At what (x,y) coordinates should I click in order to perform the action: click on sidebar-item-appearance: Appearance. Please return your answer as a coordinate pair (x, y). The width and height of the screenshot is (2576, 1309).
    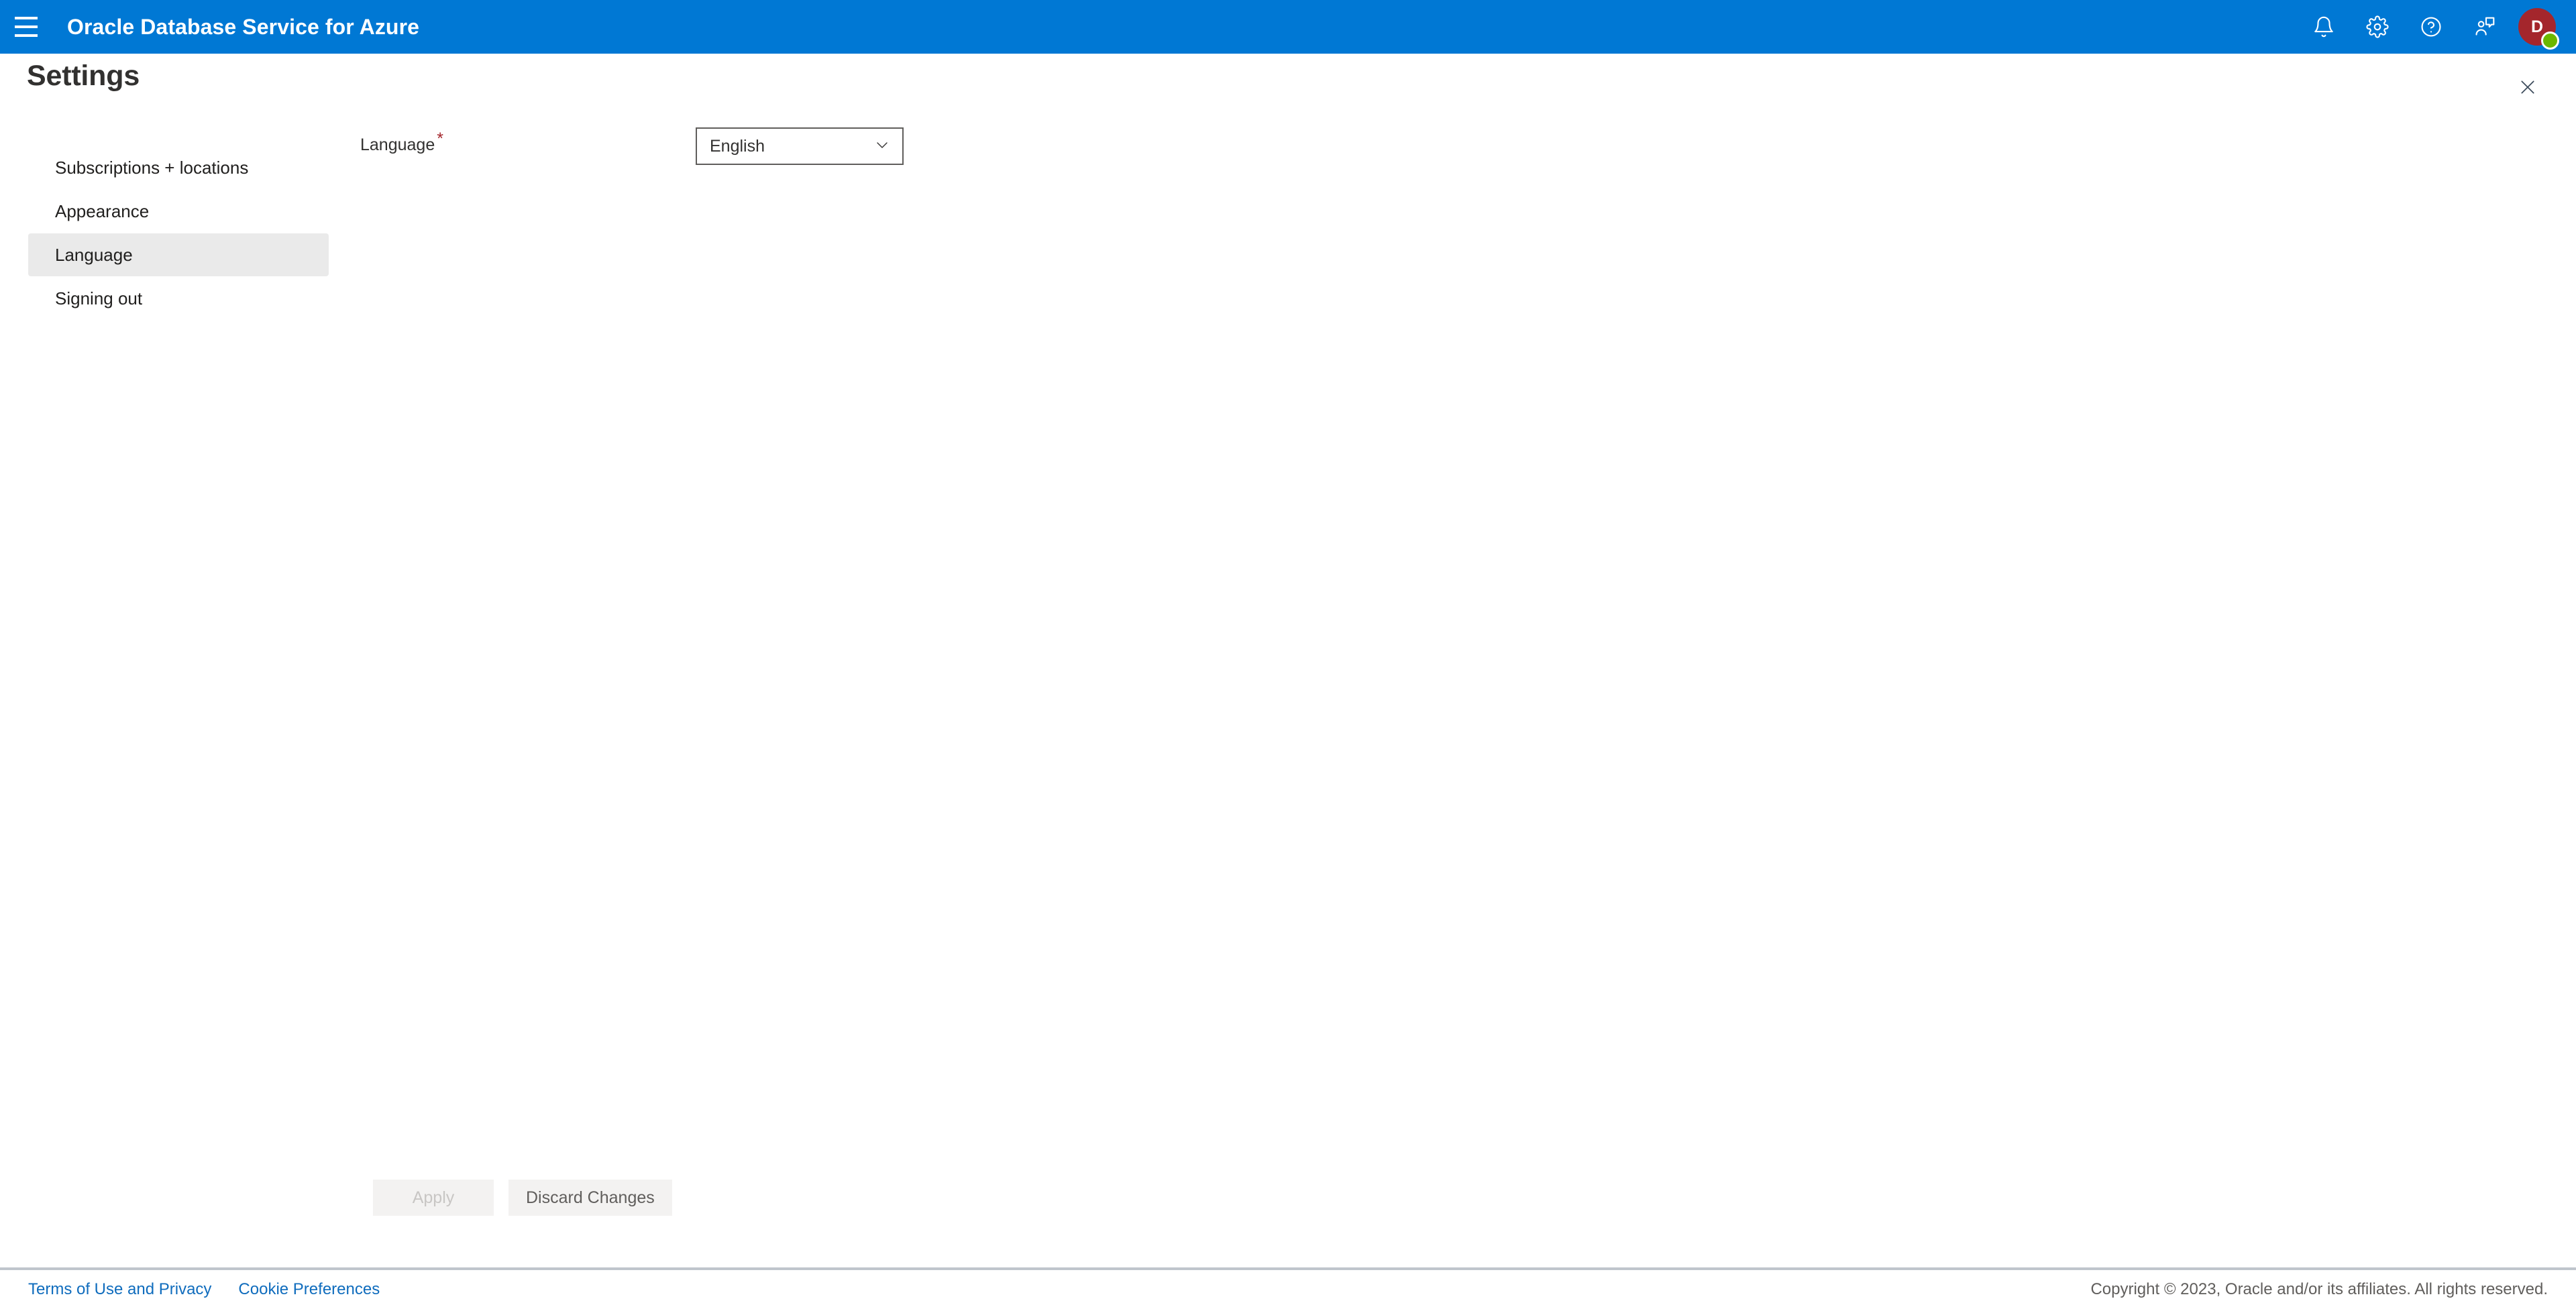
    Looking at the image, I should click on (178, 212).